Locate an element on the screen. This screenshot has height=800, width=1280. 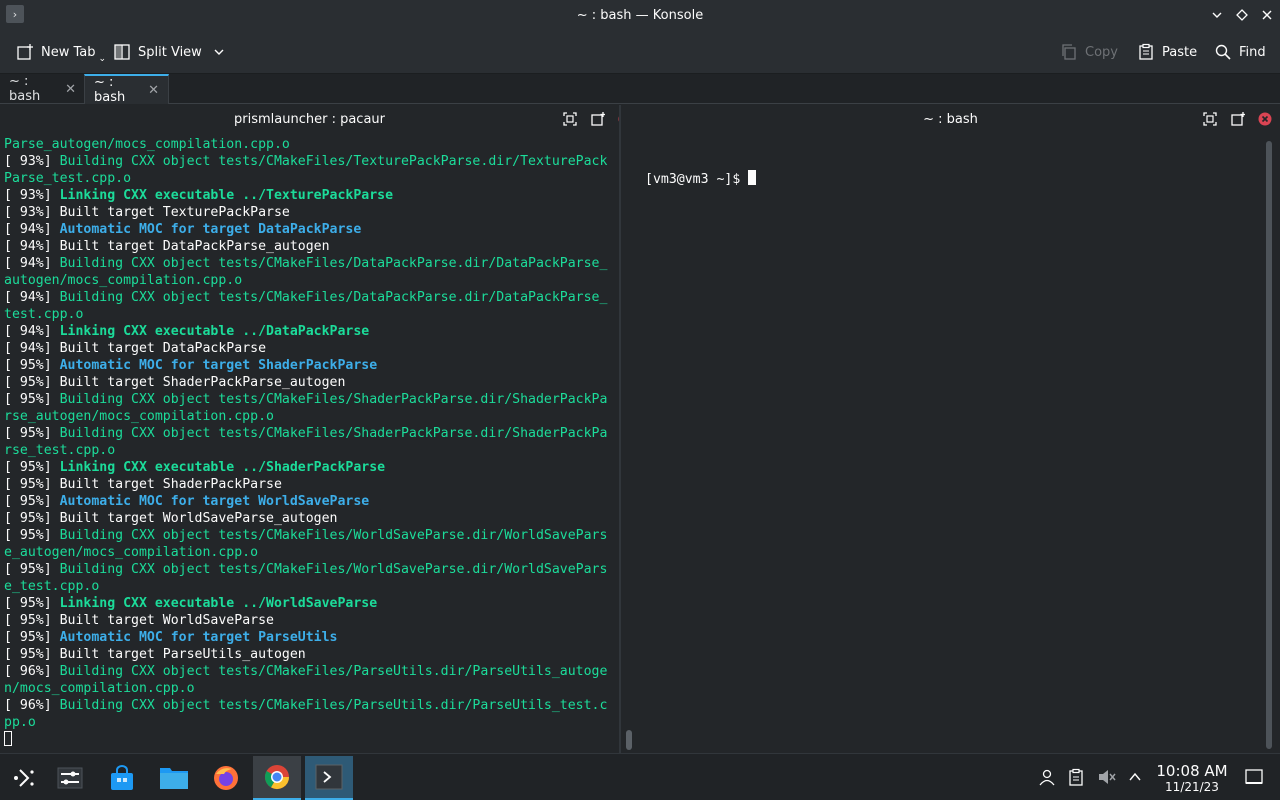
tab-bash-2: ~ : bash ✕ is located at coordinates (126, 89).